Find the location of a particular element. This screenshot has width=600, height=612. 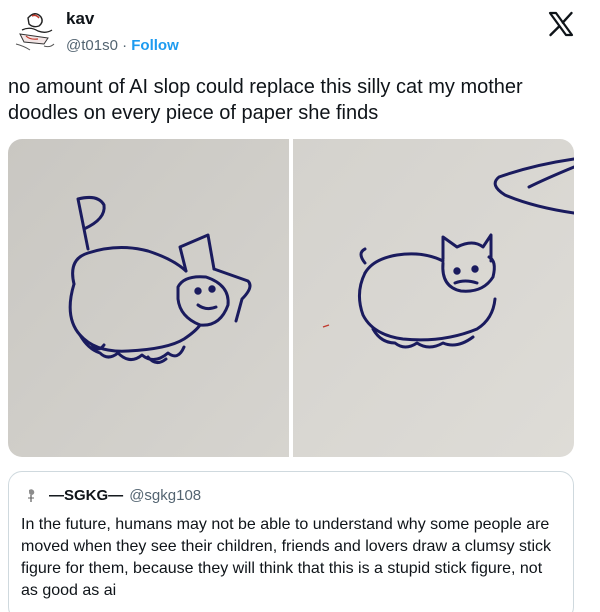

quote-avatar is located at coordinates (31, 495).